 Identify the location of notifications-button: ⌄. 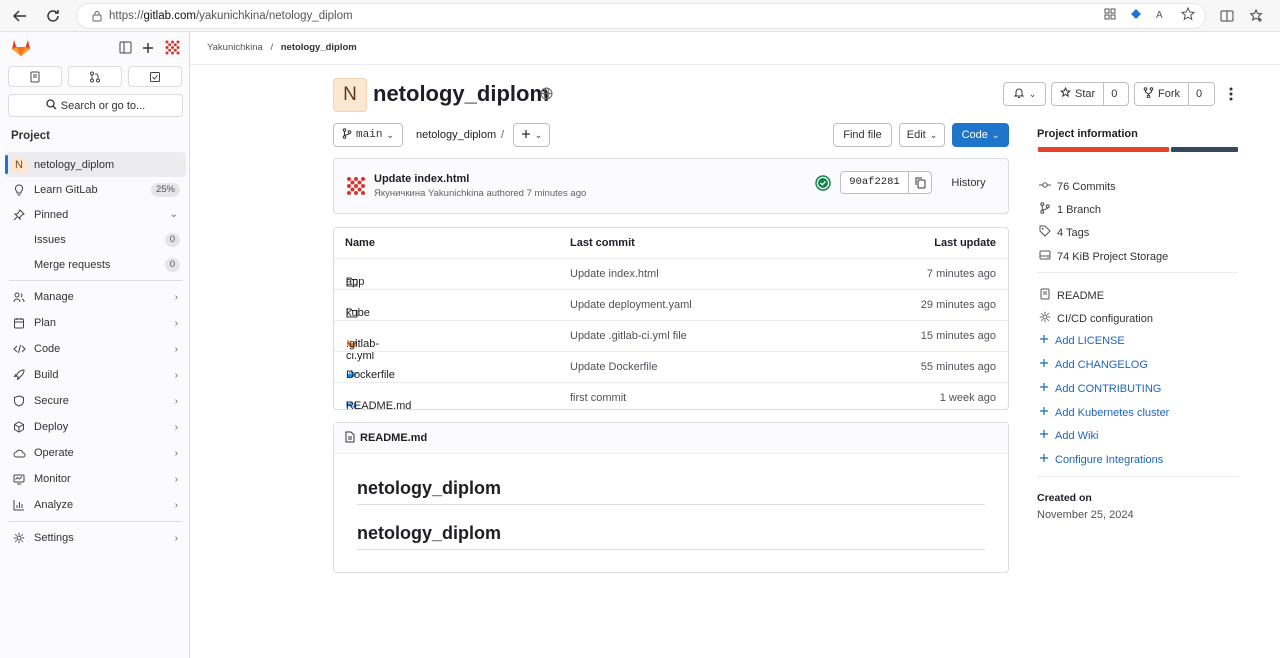
(1024, 94).